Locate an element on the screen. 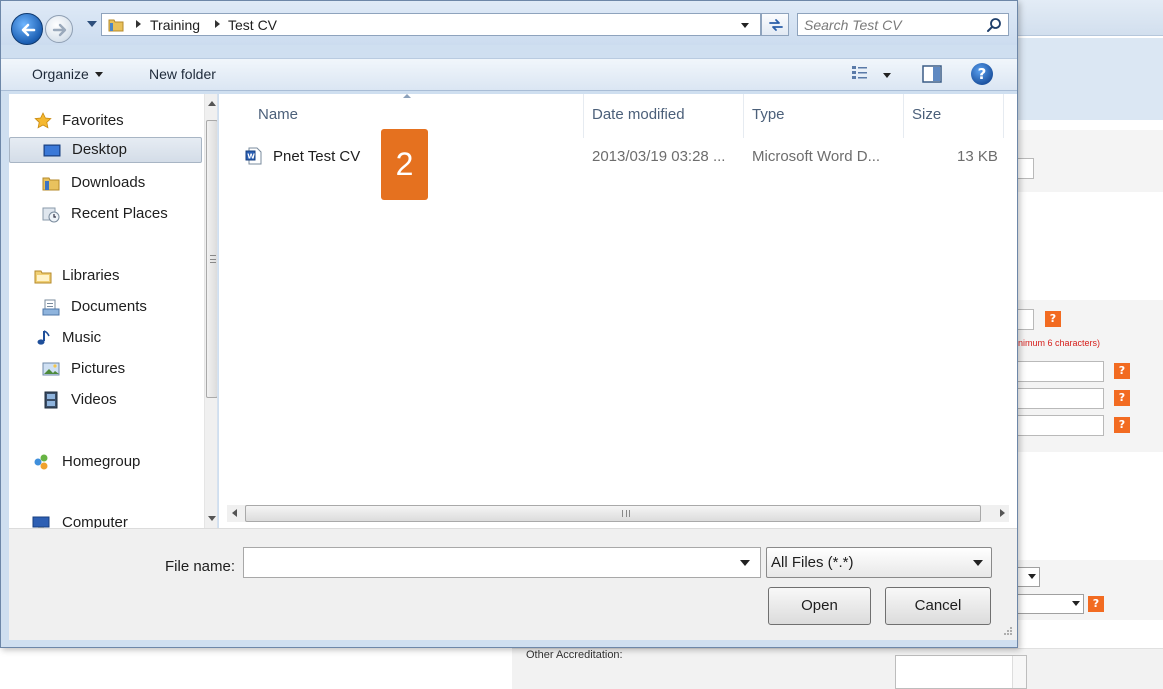  sort-ascending-icon is located at coordinates (407, 96).